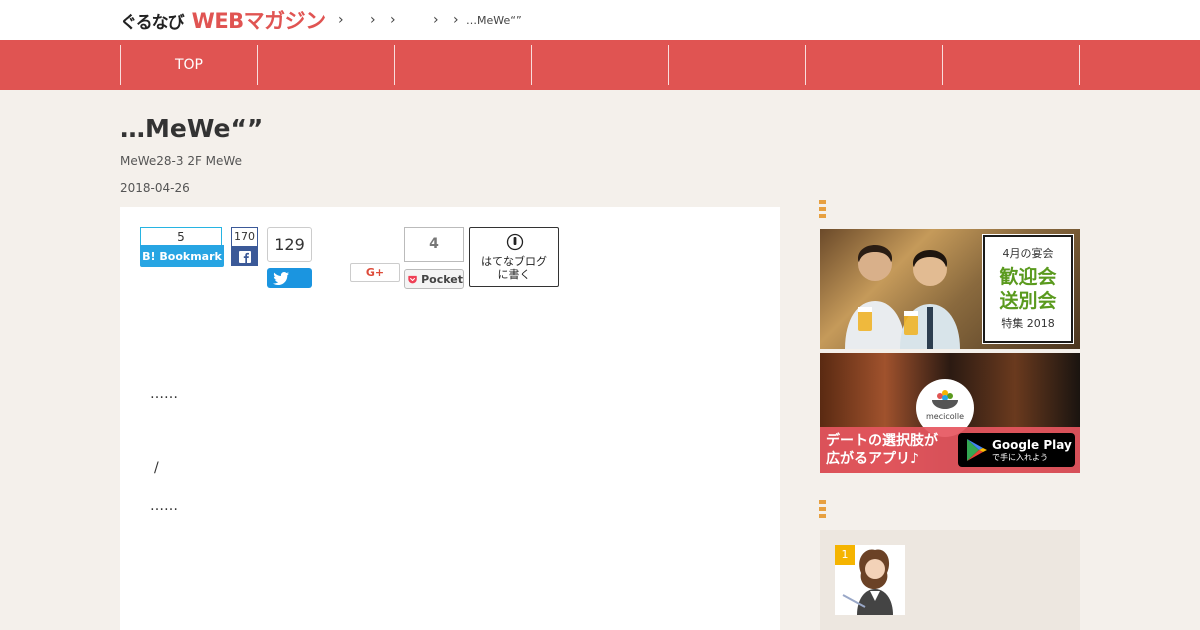 The image size is (1200, 630). What do you see at coordinates (244, 237) in the screenshot?
I see `facebook-share-count: 170` at bounding box center [244, 237].